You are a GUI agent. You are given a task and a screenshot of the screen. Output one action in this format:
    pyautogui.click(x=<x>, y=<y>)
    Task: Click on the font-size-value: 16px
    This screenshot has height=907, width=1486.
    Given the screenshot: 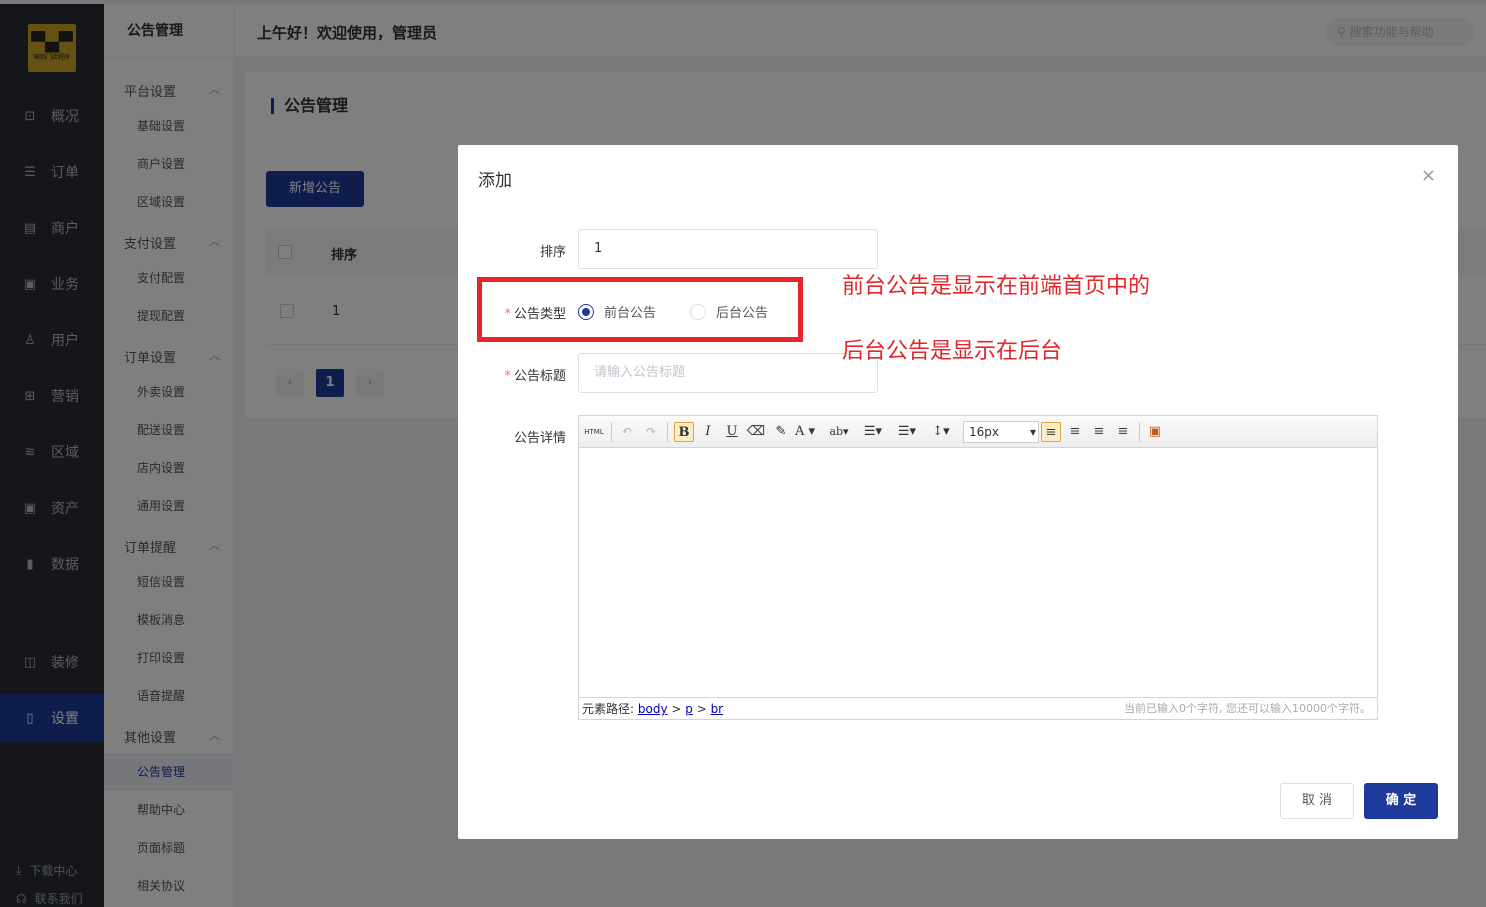 What is the action you would take?
    pyautogui.click(x=984, y=432)
    